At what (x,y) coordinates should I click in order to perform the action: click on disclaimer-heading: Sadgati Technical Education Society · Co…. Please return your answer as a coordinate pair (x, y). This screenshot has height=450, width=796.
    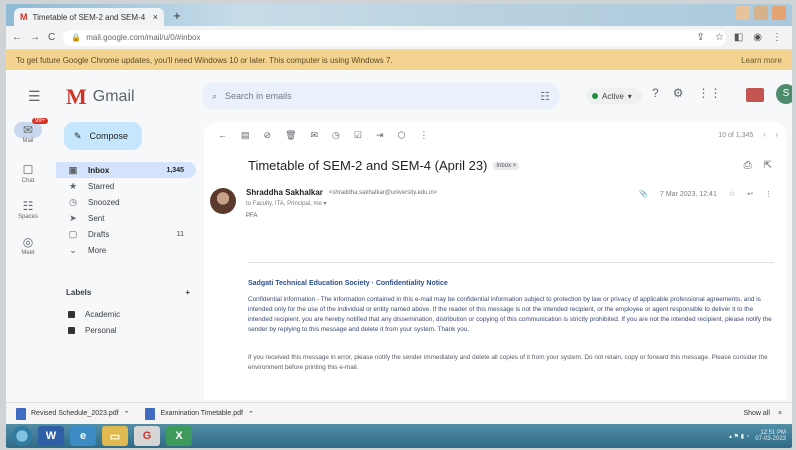
    Looking at the image, I should click on (513, 283).